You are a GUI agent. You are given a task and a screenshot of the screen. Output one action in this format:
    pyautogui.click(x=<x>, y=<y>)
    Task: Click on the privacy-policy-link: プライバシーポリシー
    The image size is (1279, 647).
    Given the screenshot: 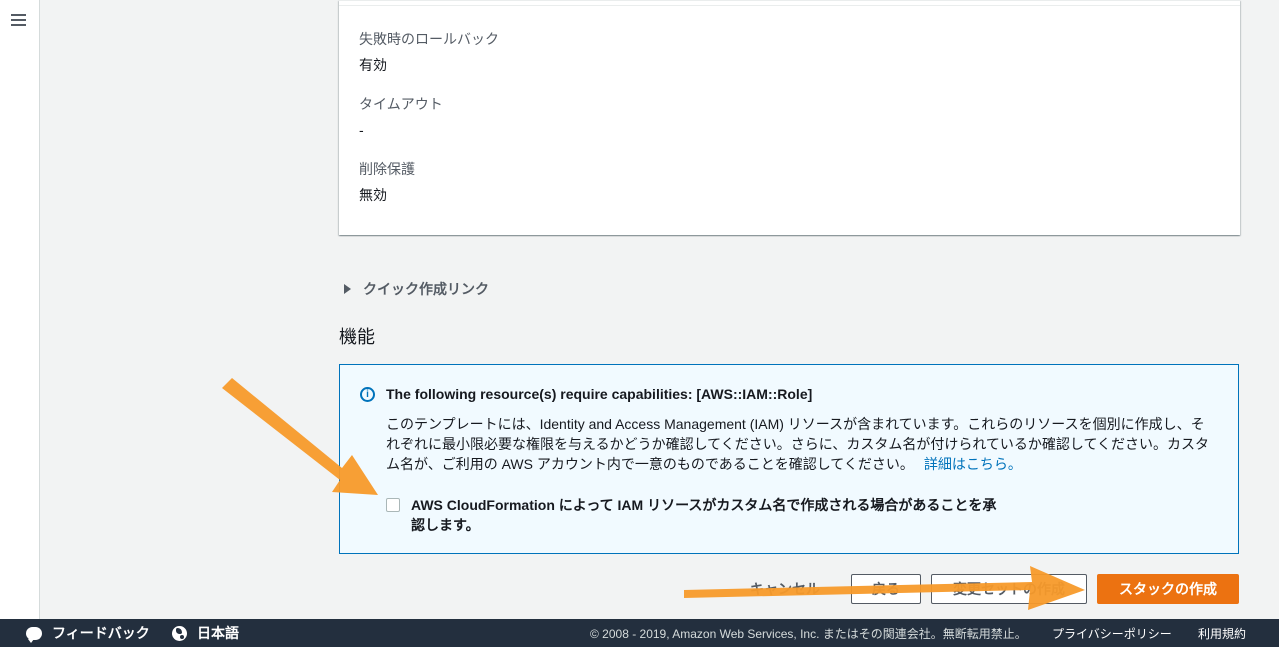 What is the action you would take?
    pyautogui.click(x=1112, y=633)
    